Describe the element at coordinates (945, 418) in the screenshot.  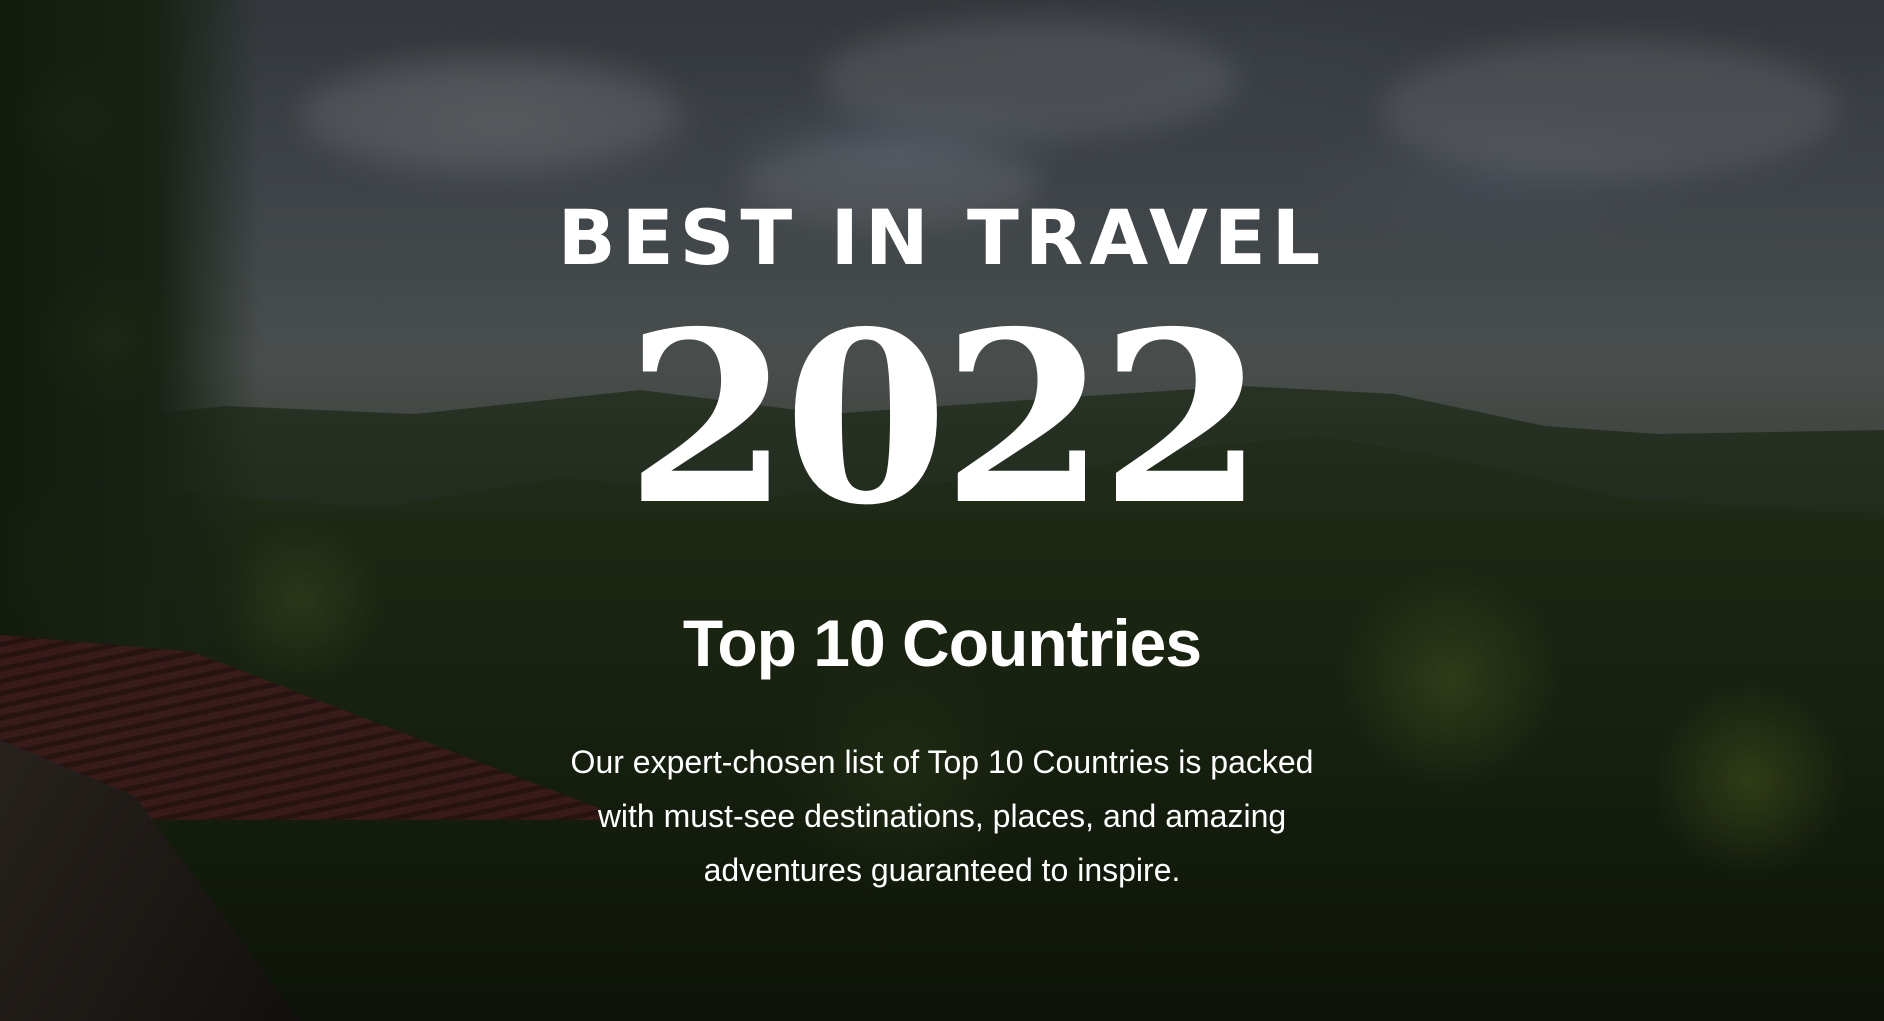
I see `hero-year: 2022` at that location.